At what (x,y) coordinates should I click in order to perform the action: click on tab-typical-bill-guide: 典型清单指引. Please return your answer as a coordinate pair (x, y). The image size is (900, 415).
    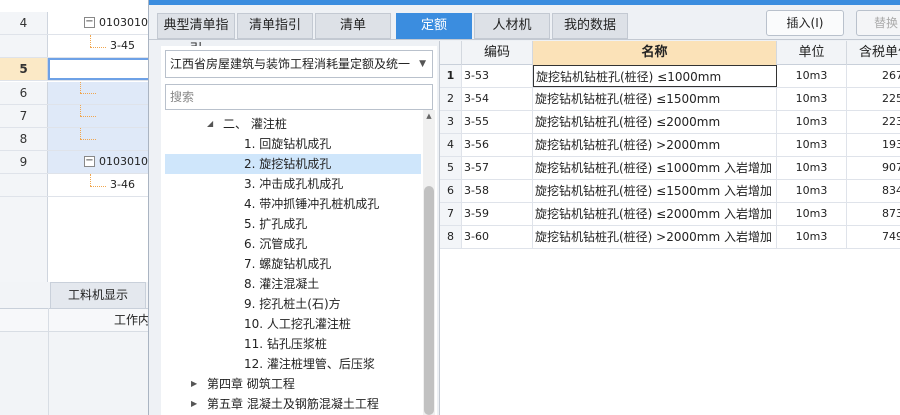
    Looking at the image, I should click on (196, 35).